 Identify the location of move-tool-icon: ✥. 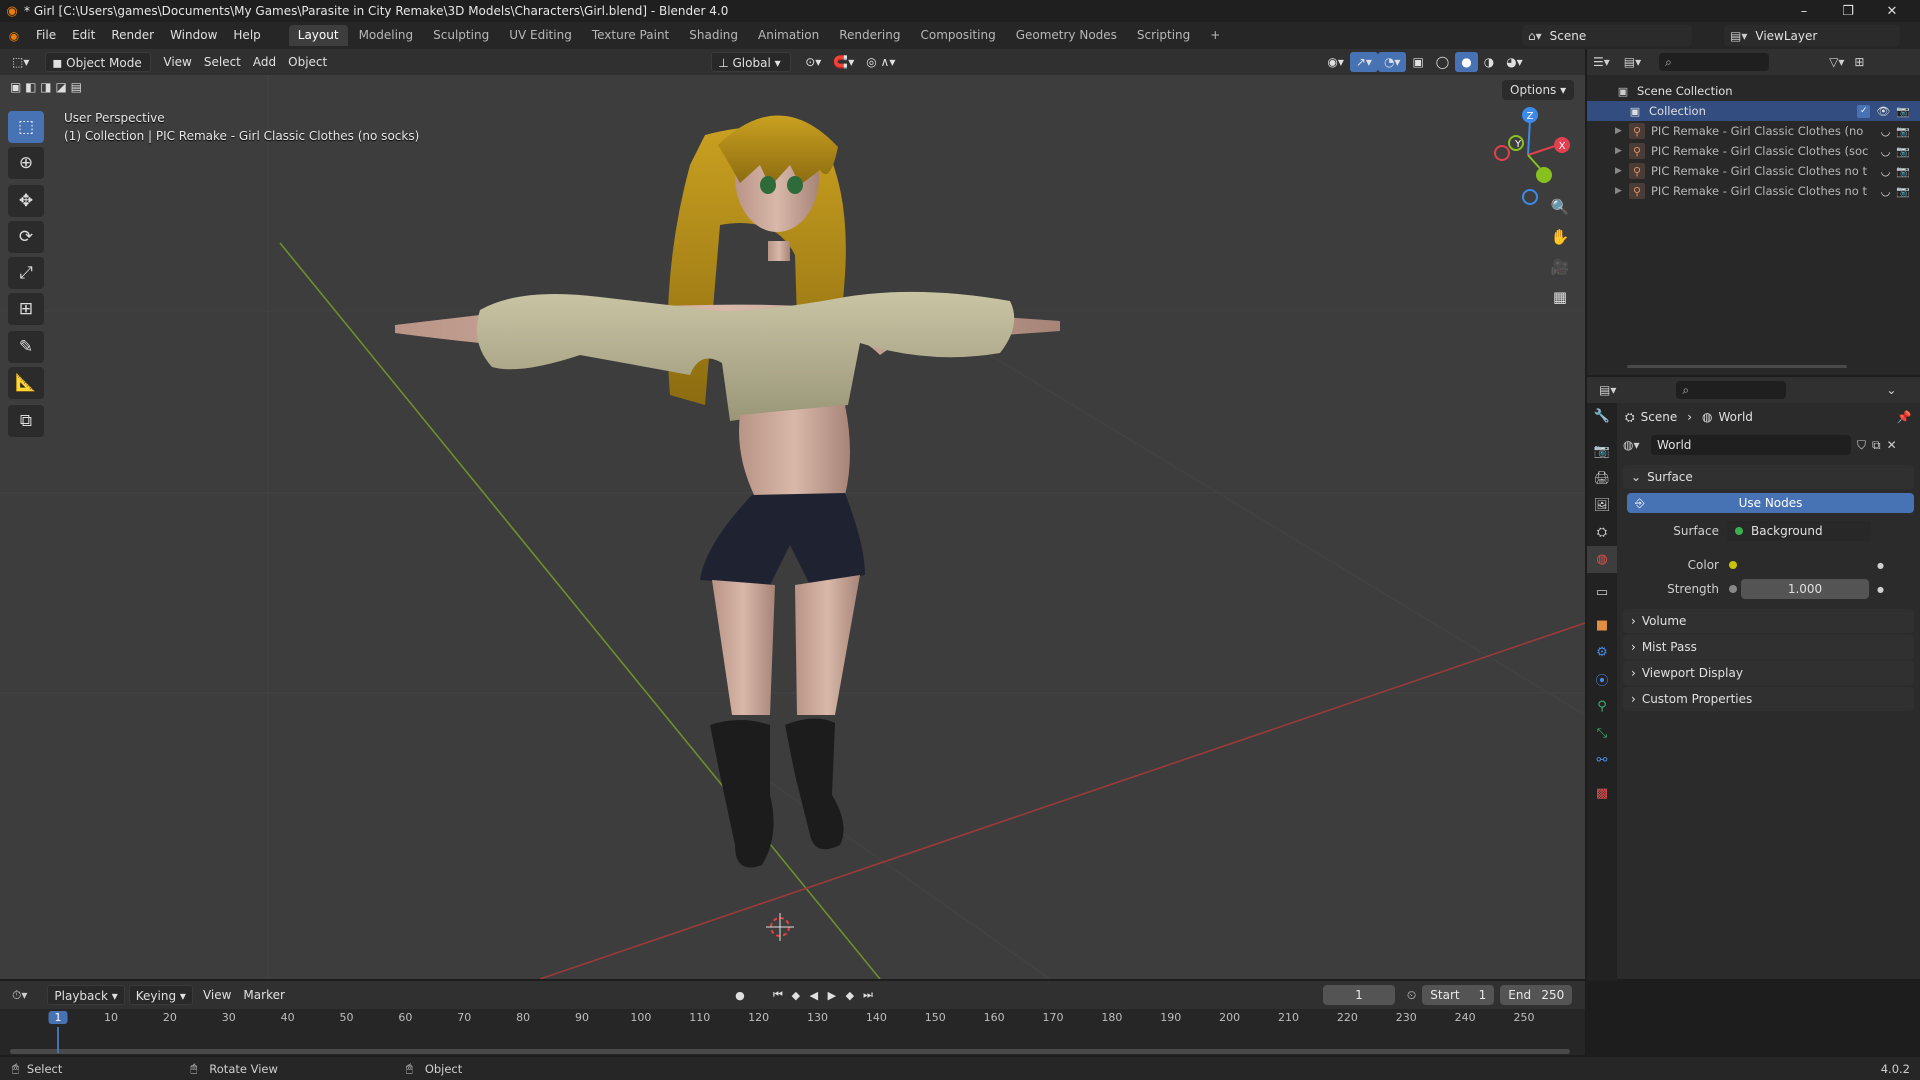
(26, 201).